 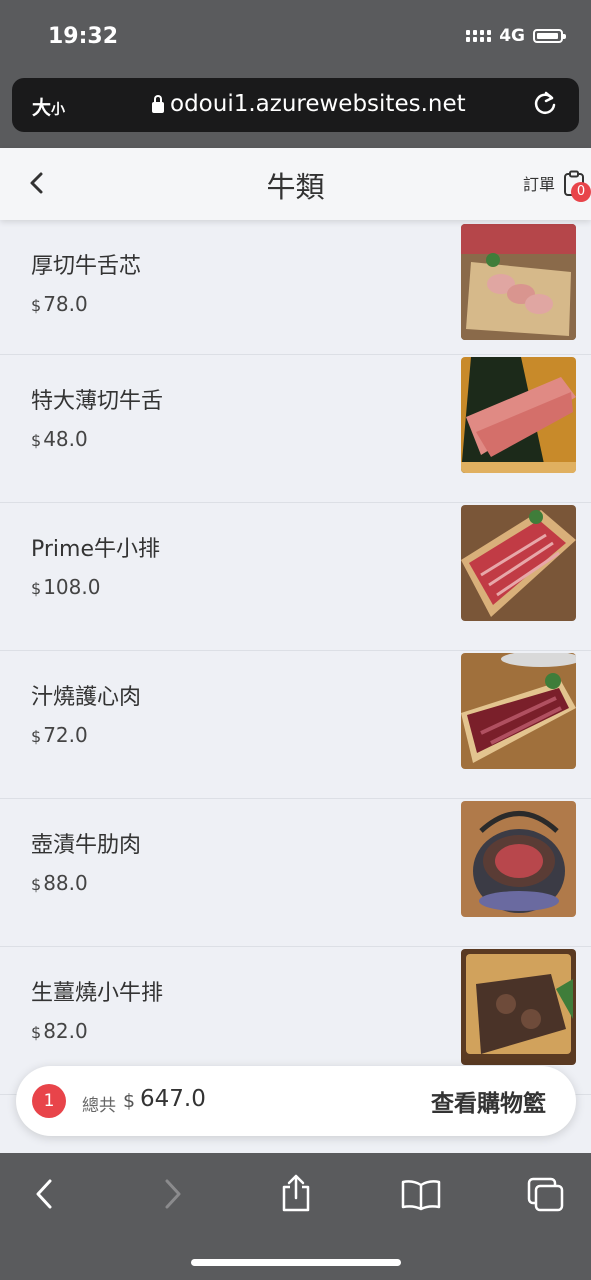 I want to click on item-price: $82.0, so click(x=59, y=1031).